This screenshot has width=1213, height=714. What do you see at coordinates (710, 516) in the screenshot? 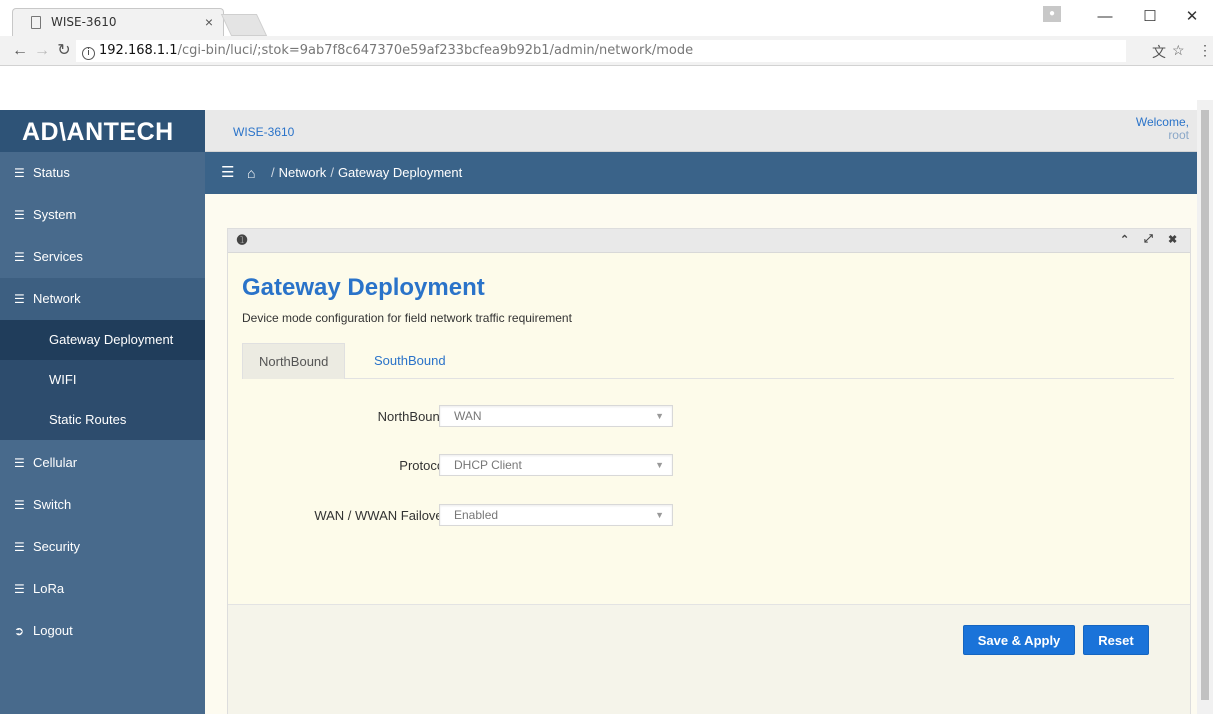
I see `form-row-failover: WAN / WWAN Failover Enabled ▼` at bounding box center [710, 516].